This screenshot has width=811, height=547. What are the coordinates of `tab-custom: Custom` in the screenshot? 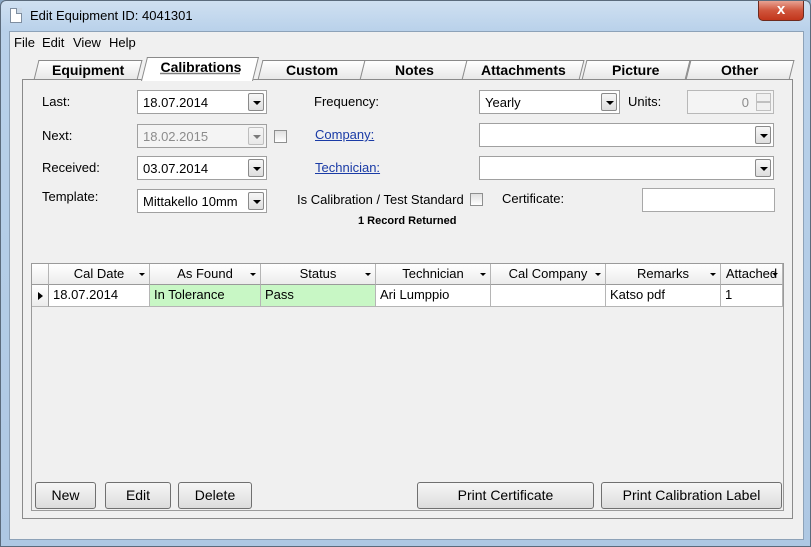 It's located at (312, 70).